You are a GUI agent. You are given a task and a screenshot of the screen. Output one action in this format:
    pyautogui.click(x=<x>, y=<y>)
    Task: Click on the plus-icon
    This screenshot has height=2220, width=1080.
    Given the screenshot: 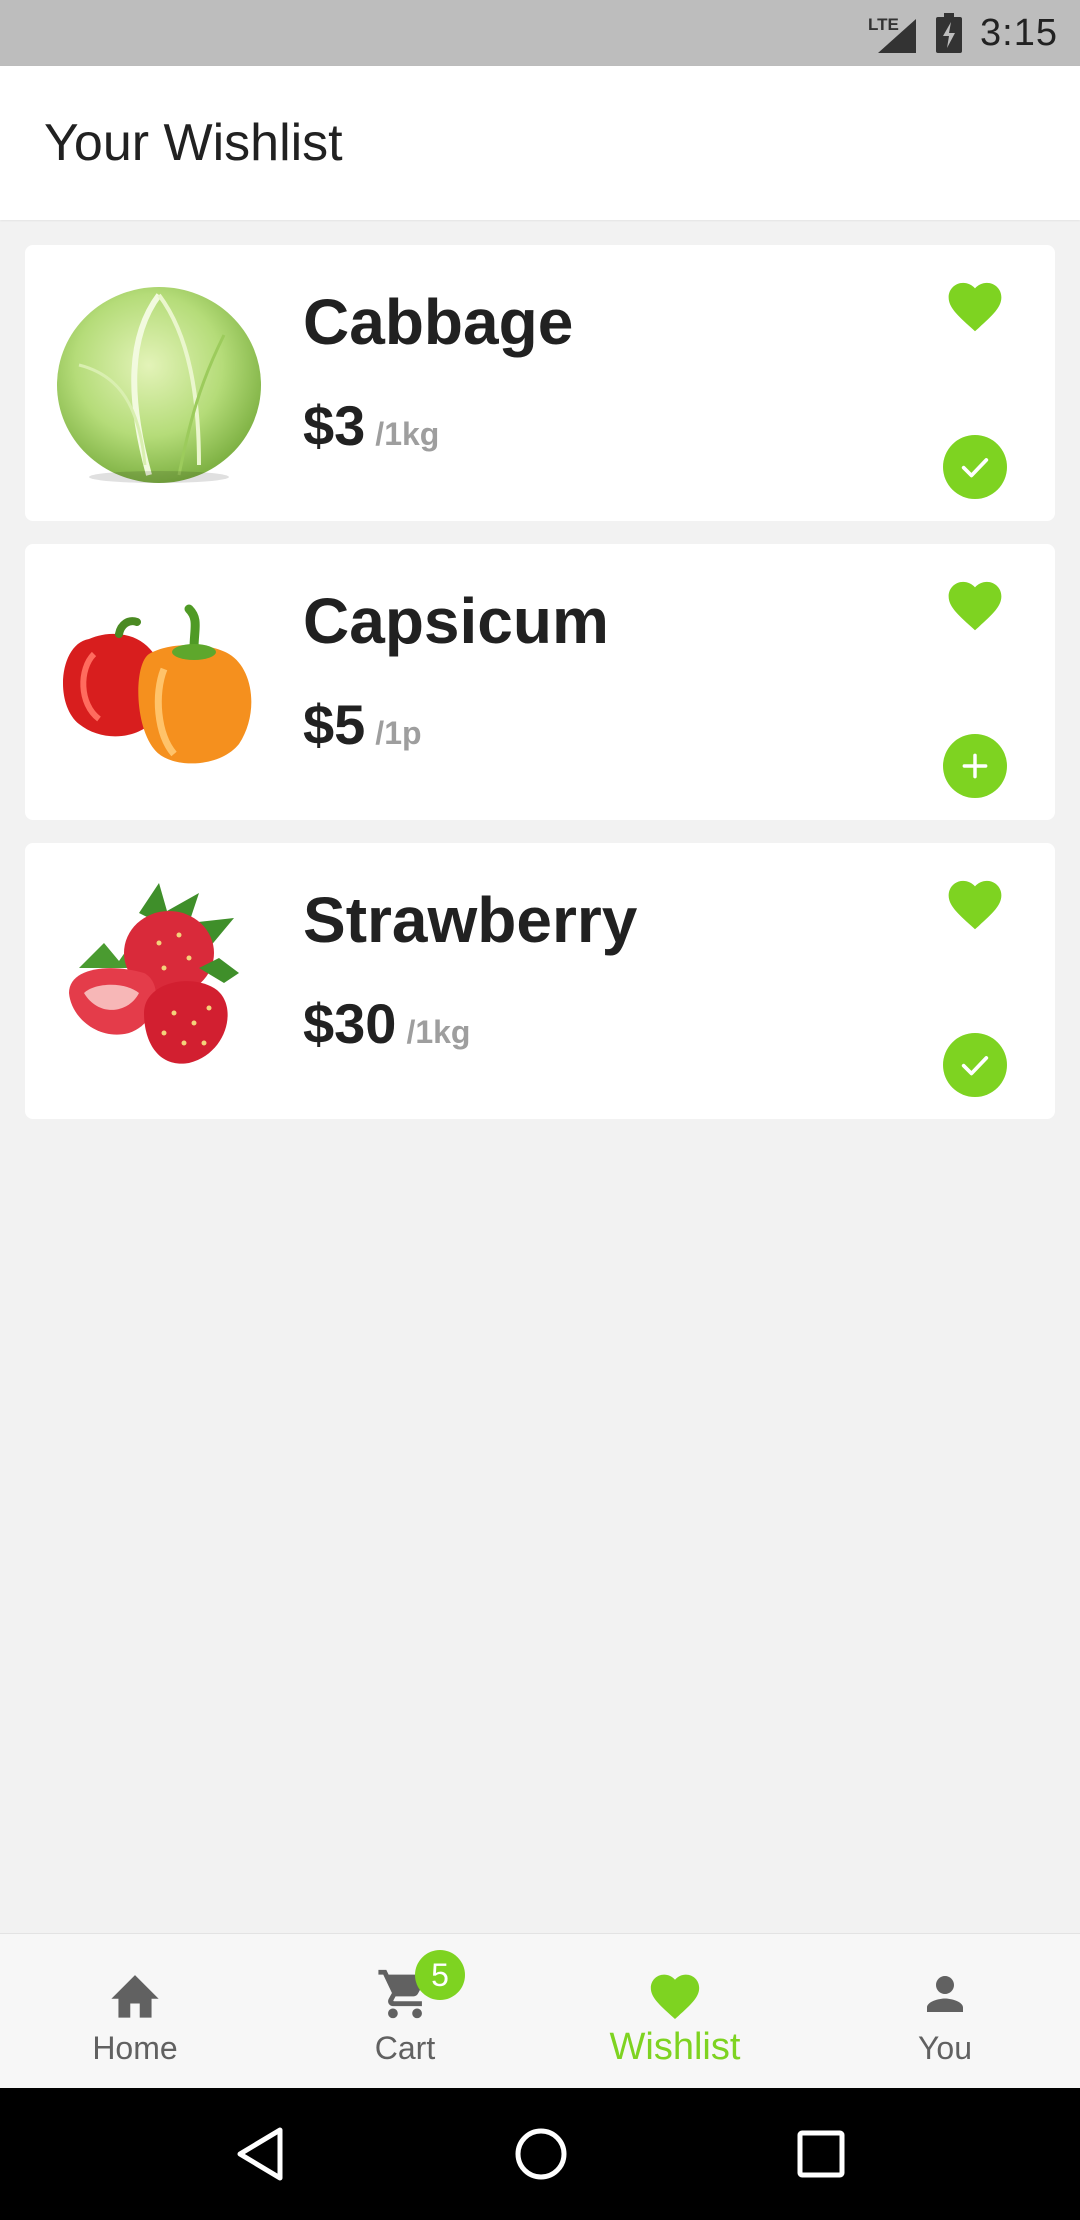 What is the action you would take?
    pyautogui.click(x=975, y=766)
    